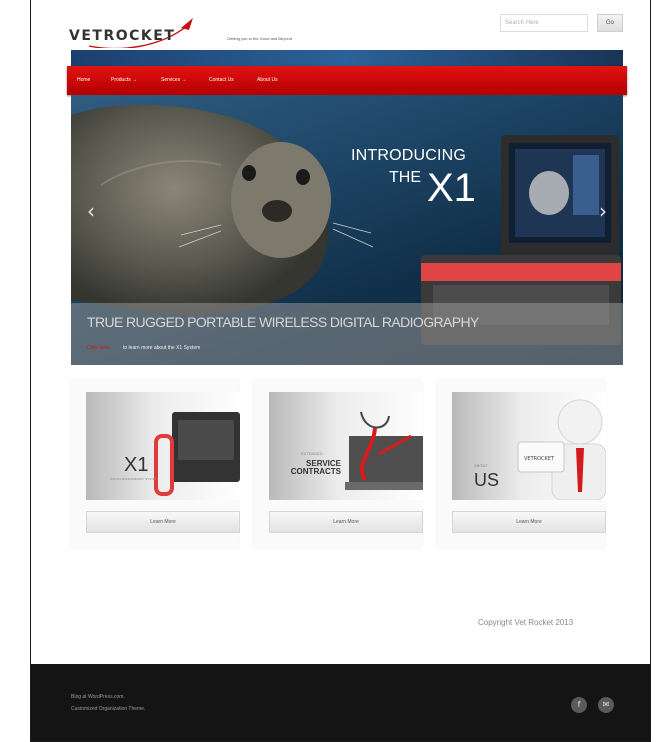 Image resolution: width=665 pixels, height=742 pixels. What do you see at coordinates (134, 479) in the screenshot?
I see `feature-x1-subtitle: Digital Radiography System` at bounding box center [134, 479].